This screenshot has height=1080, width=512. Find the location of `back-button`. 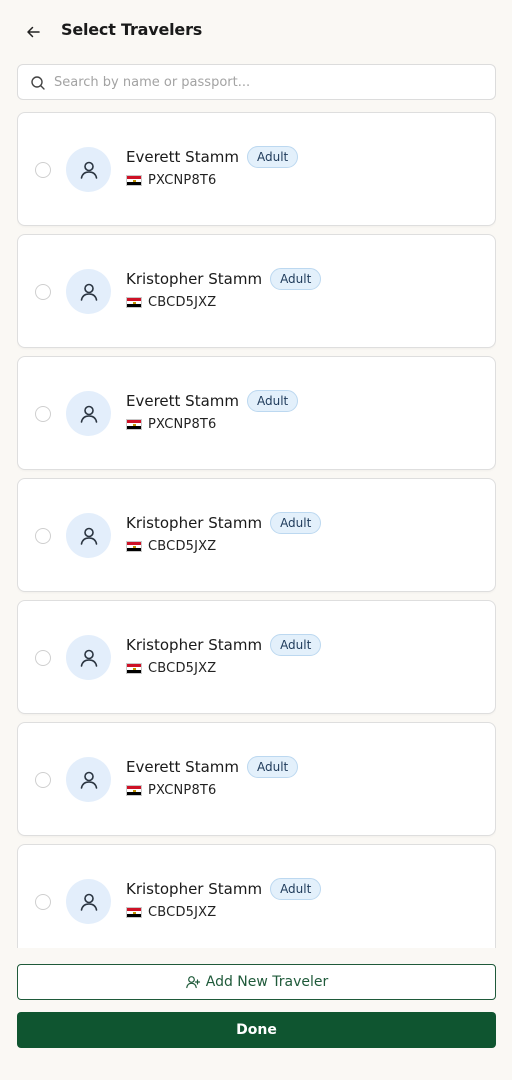

back-button is located at coordinates (33, 32).